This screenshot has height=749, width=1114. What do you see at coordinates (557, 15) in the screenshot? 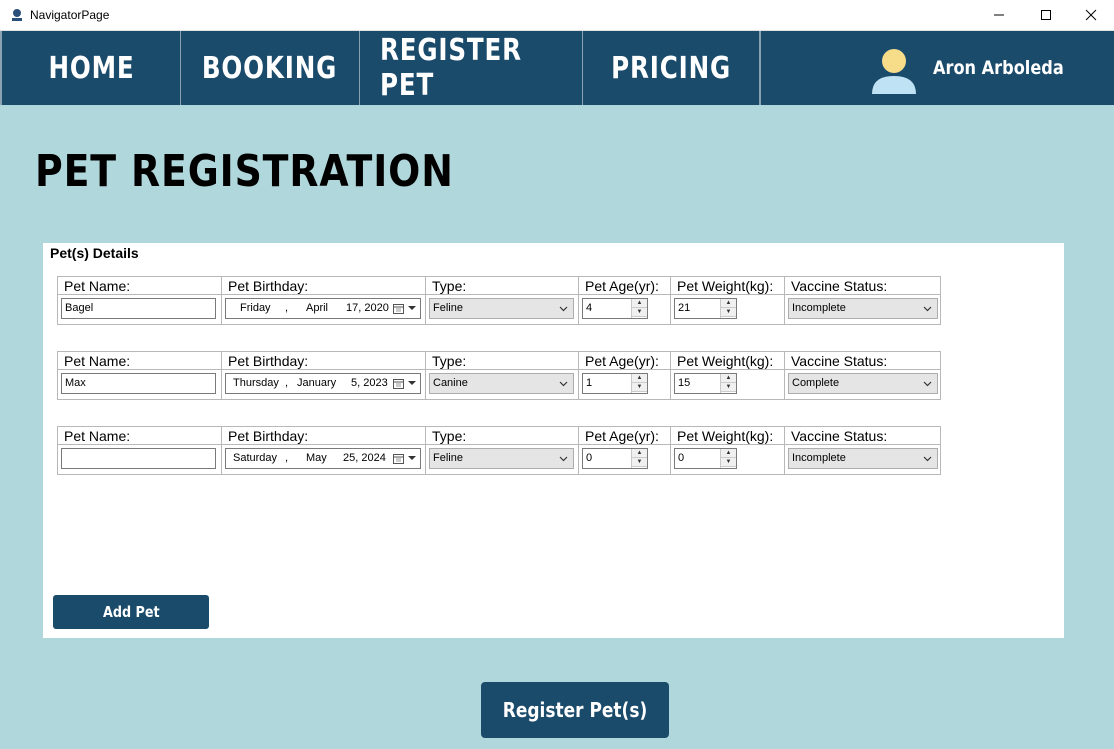
I see `window-titlebar: NavigatorPage` at bounding box center [557, 15].